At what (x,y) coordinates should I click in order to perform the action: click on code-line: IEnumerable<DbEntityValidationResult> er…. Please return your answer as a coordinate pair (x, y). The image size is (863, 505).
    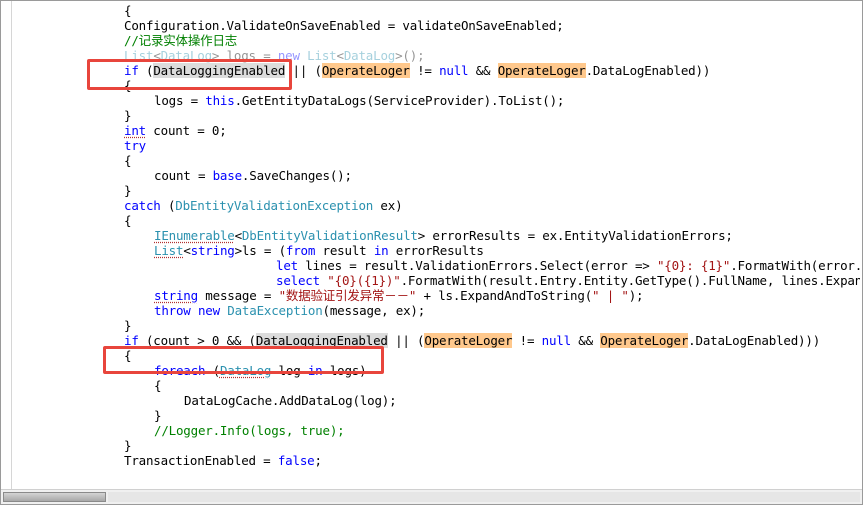
    Looking at the image, I should click on (443, 235).